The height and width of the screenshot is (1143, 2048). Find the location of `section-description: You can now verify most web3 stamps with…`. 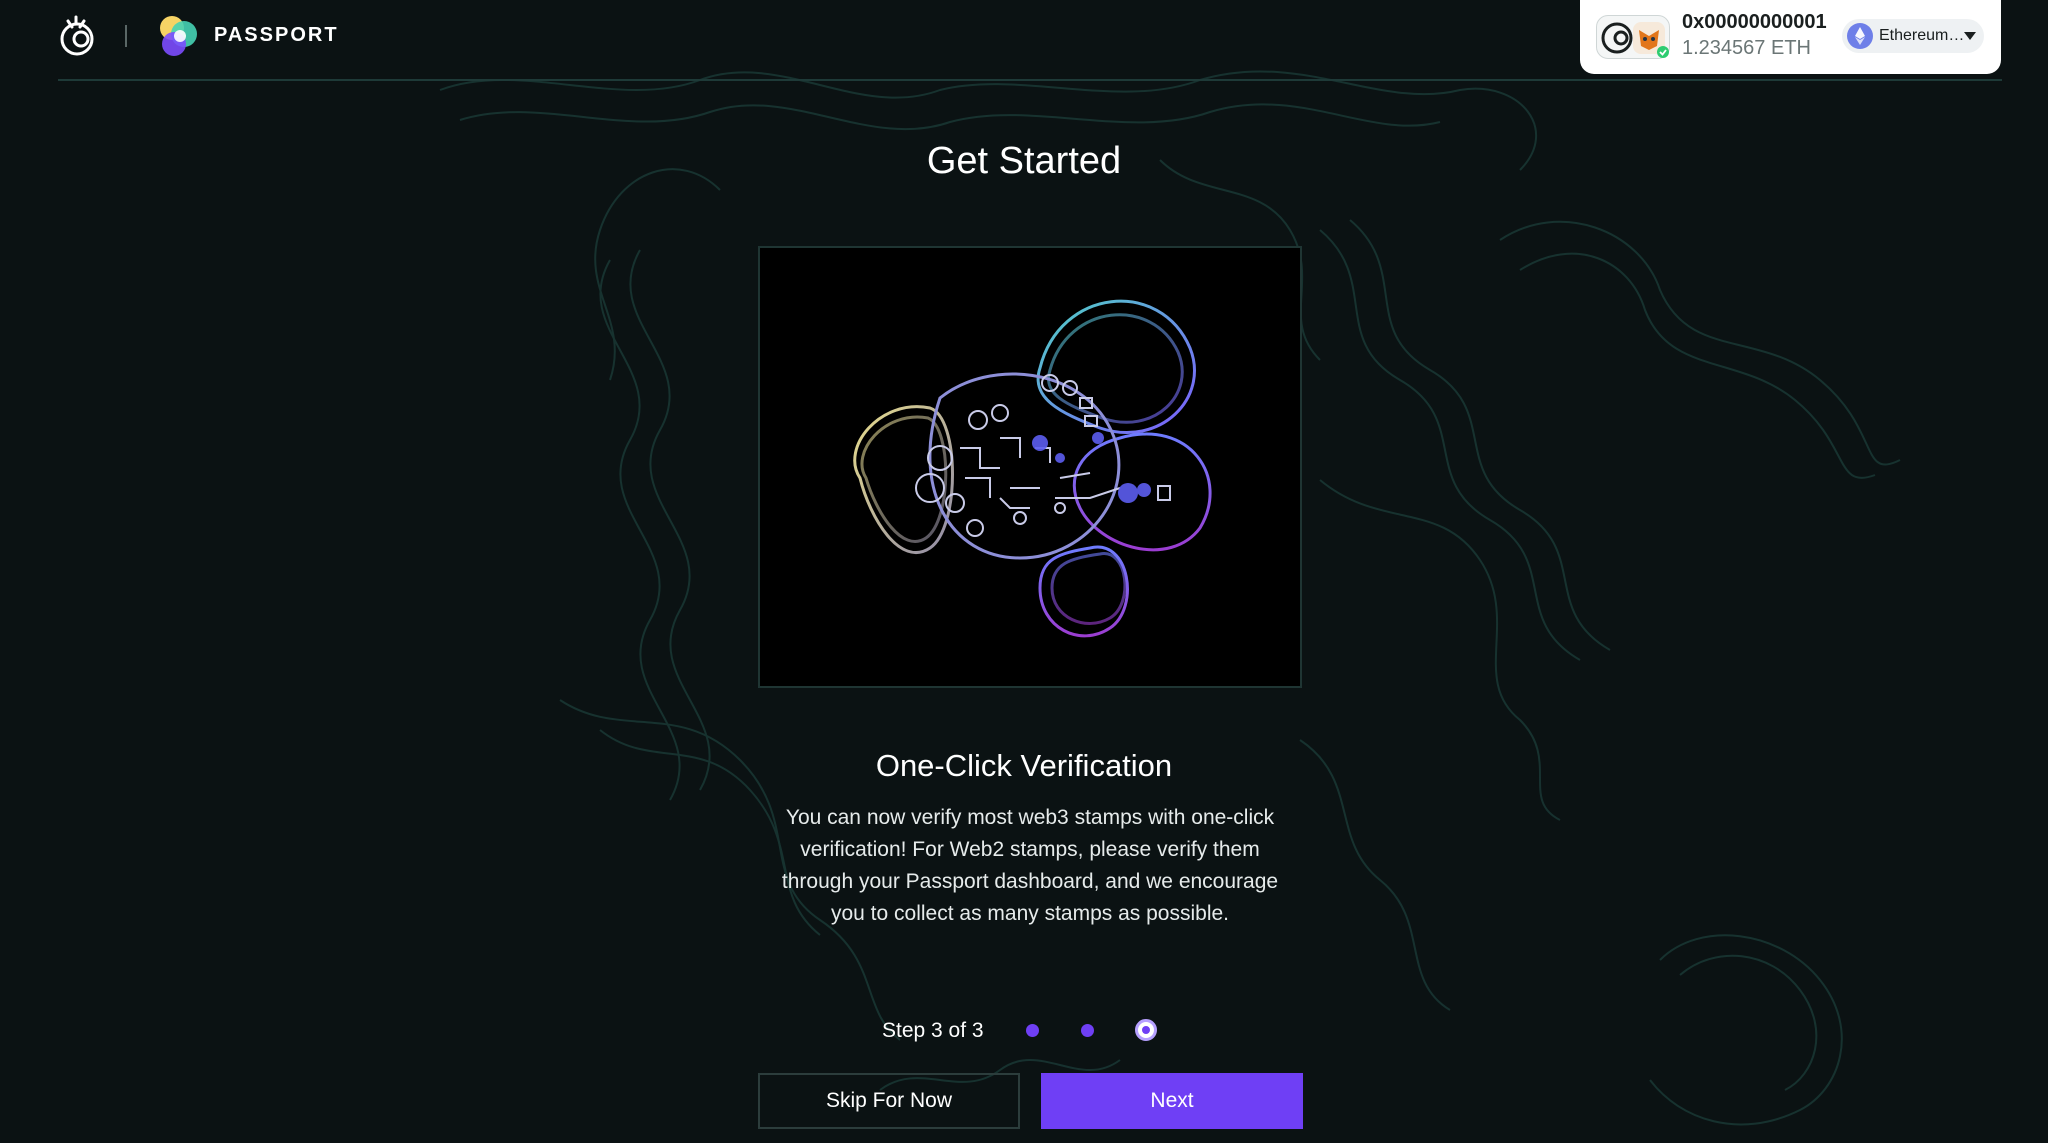

section-description: You can now verify most web3 stamps with… is located at coordinates (1030, 865).